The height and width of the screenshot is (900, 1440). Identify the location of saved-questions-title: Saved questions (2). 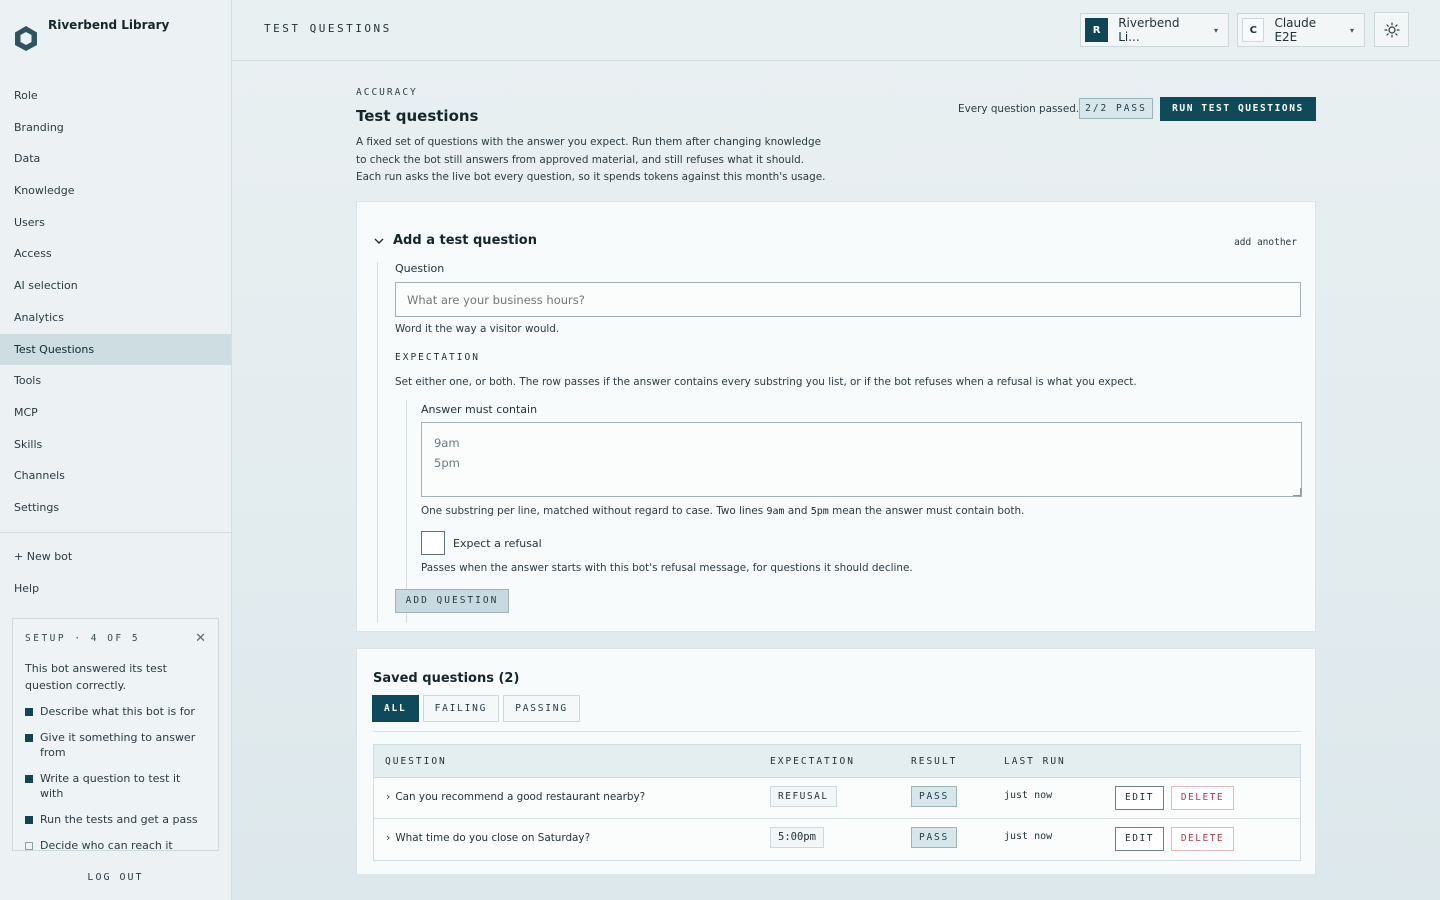
(446, 678).